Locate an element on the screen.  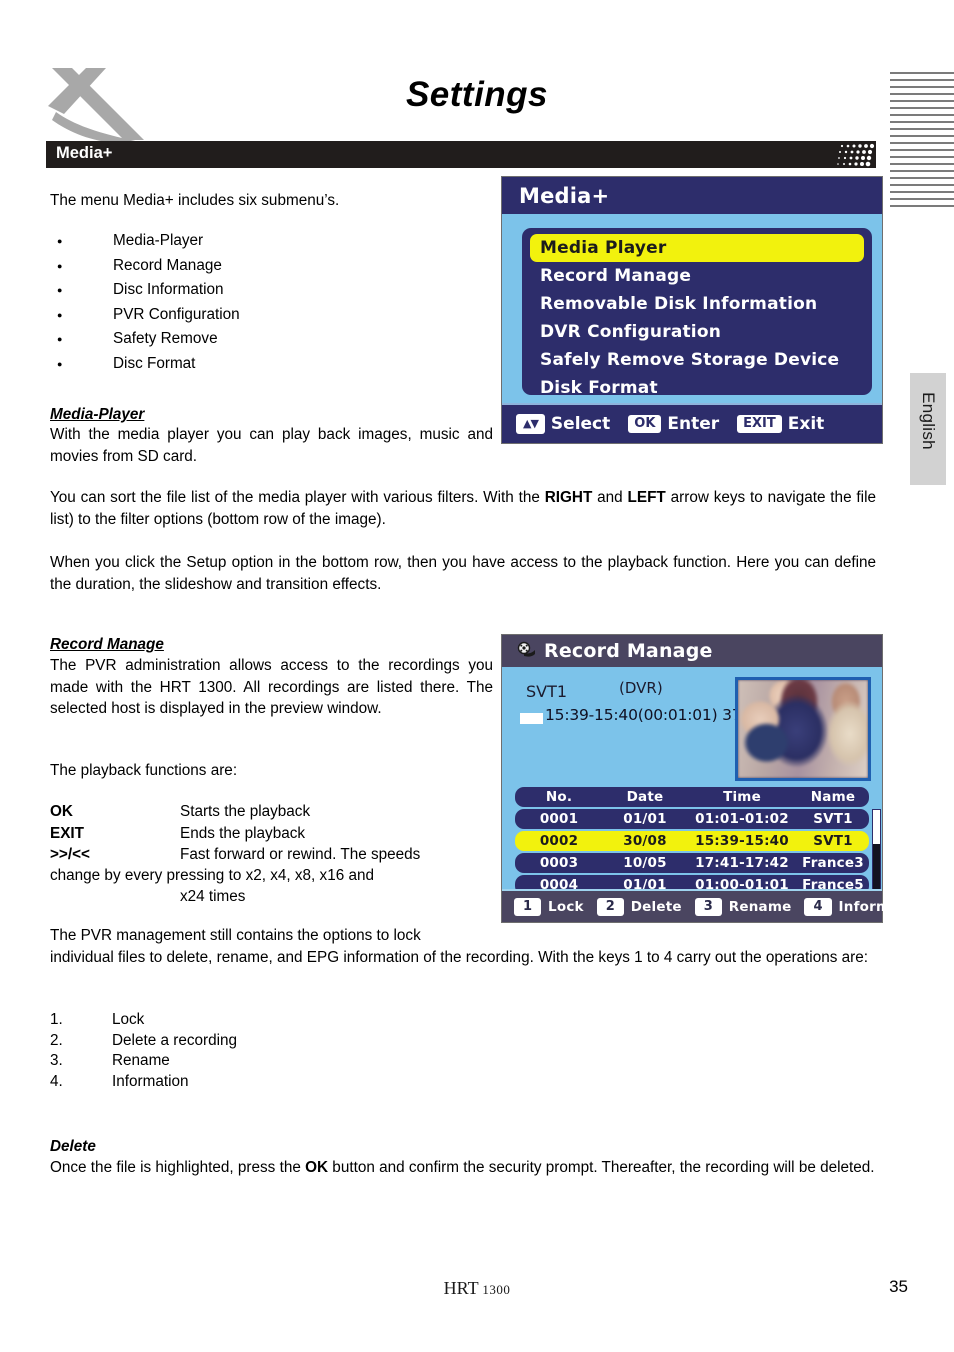
list-item-label: PVR Configuration is located at coordinates (176, 314).